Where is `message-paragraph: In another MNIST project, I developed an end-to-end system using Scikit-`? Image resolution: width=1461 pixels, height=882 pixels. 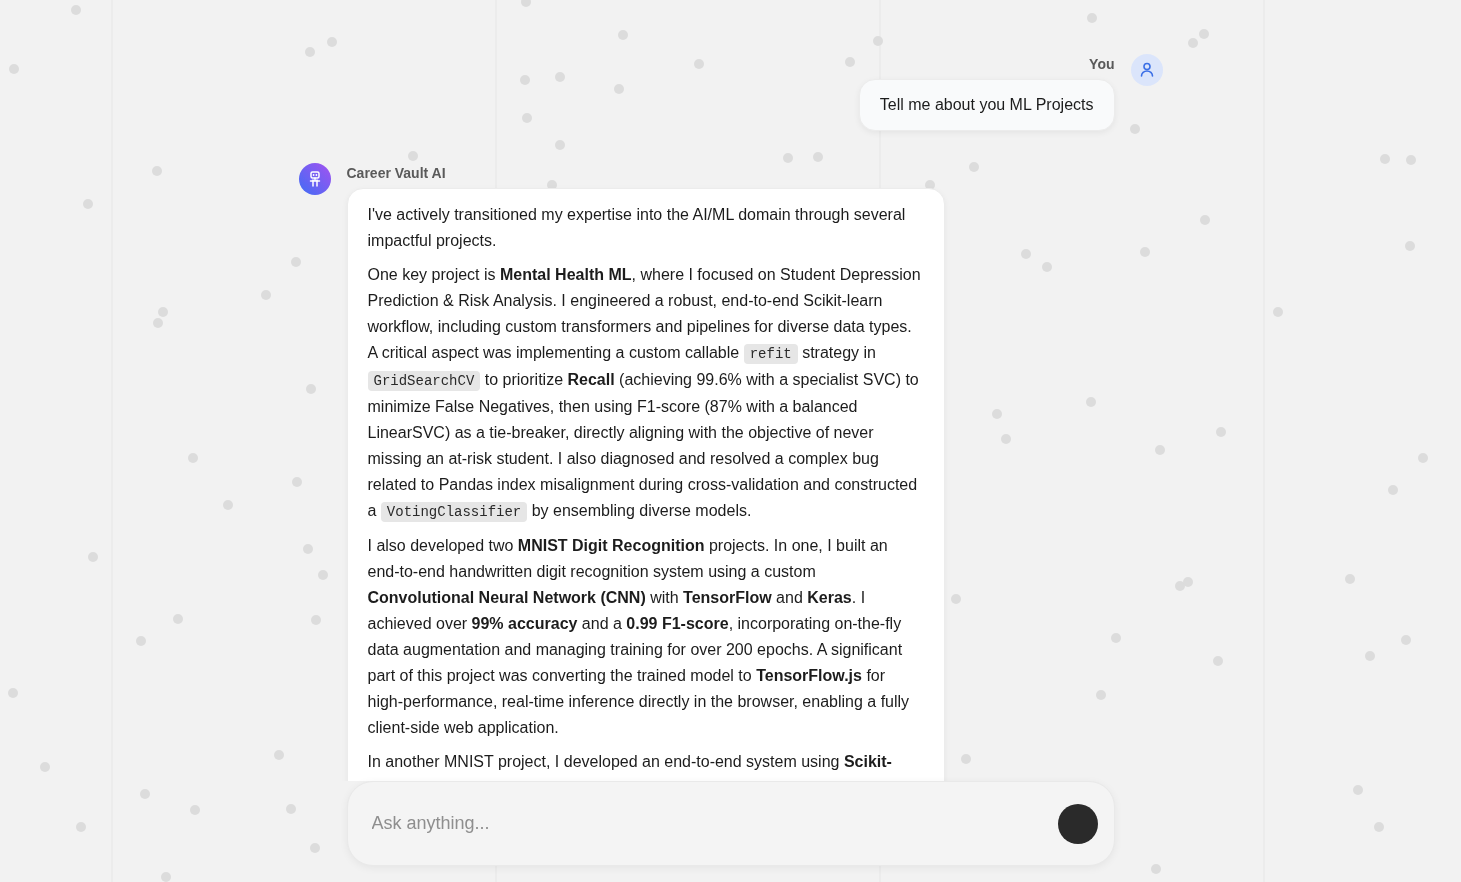 message-paragraph: In another MNIST project, I developed an end-to-end system using Scikit- is located at coordinates (630, 762).